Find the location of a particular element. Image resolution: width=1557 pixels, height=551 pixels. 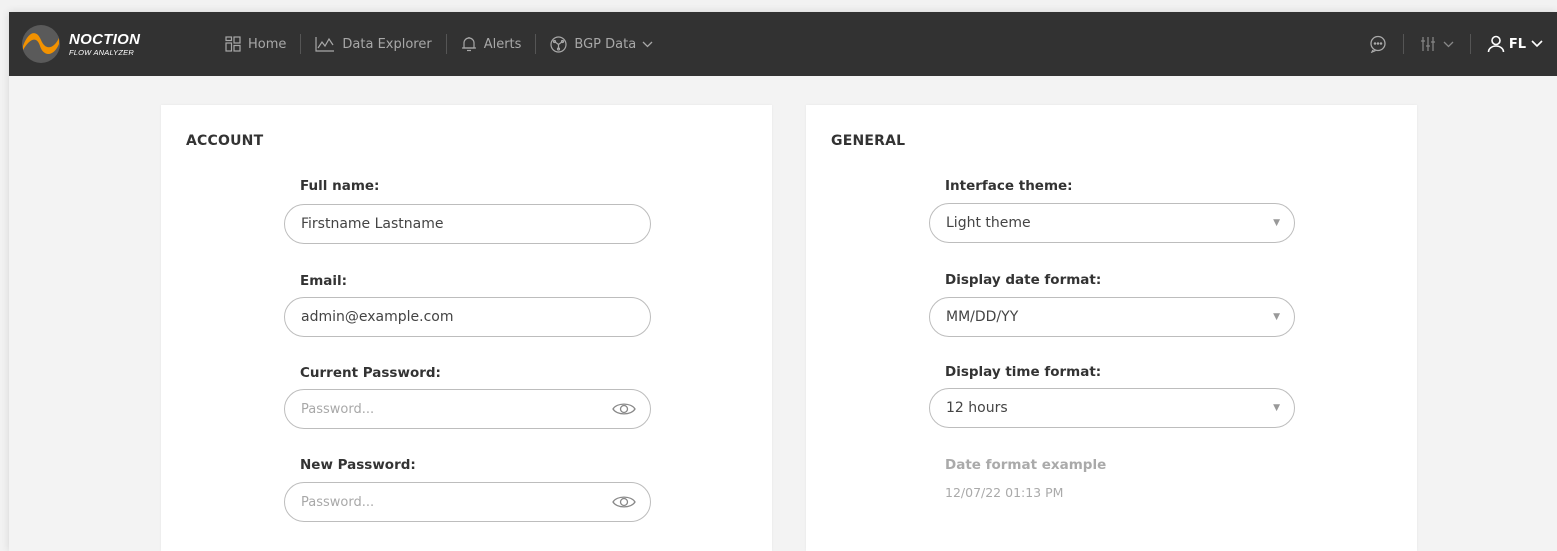

nav-data-explorer: Data Explorer is located at coordinates (373, 44).